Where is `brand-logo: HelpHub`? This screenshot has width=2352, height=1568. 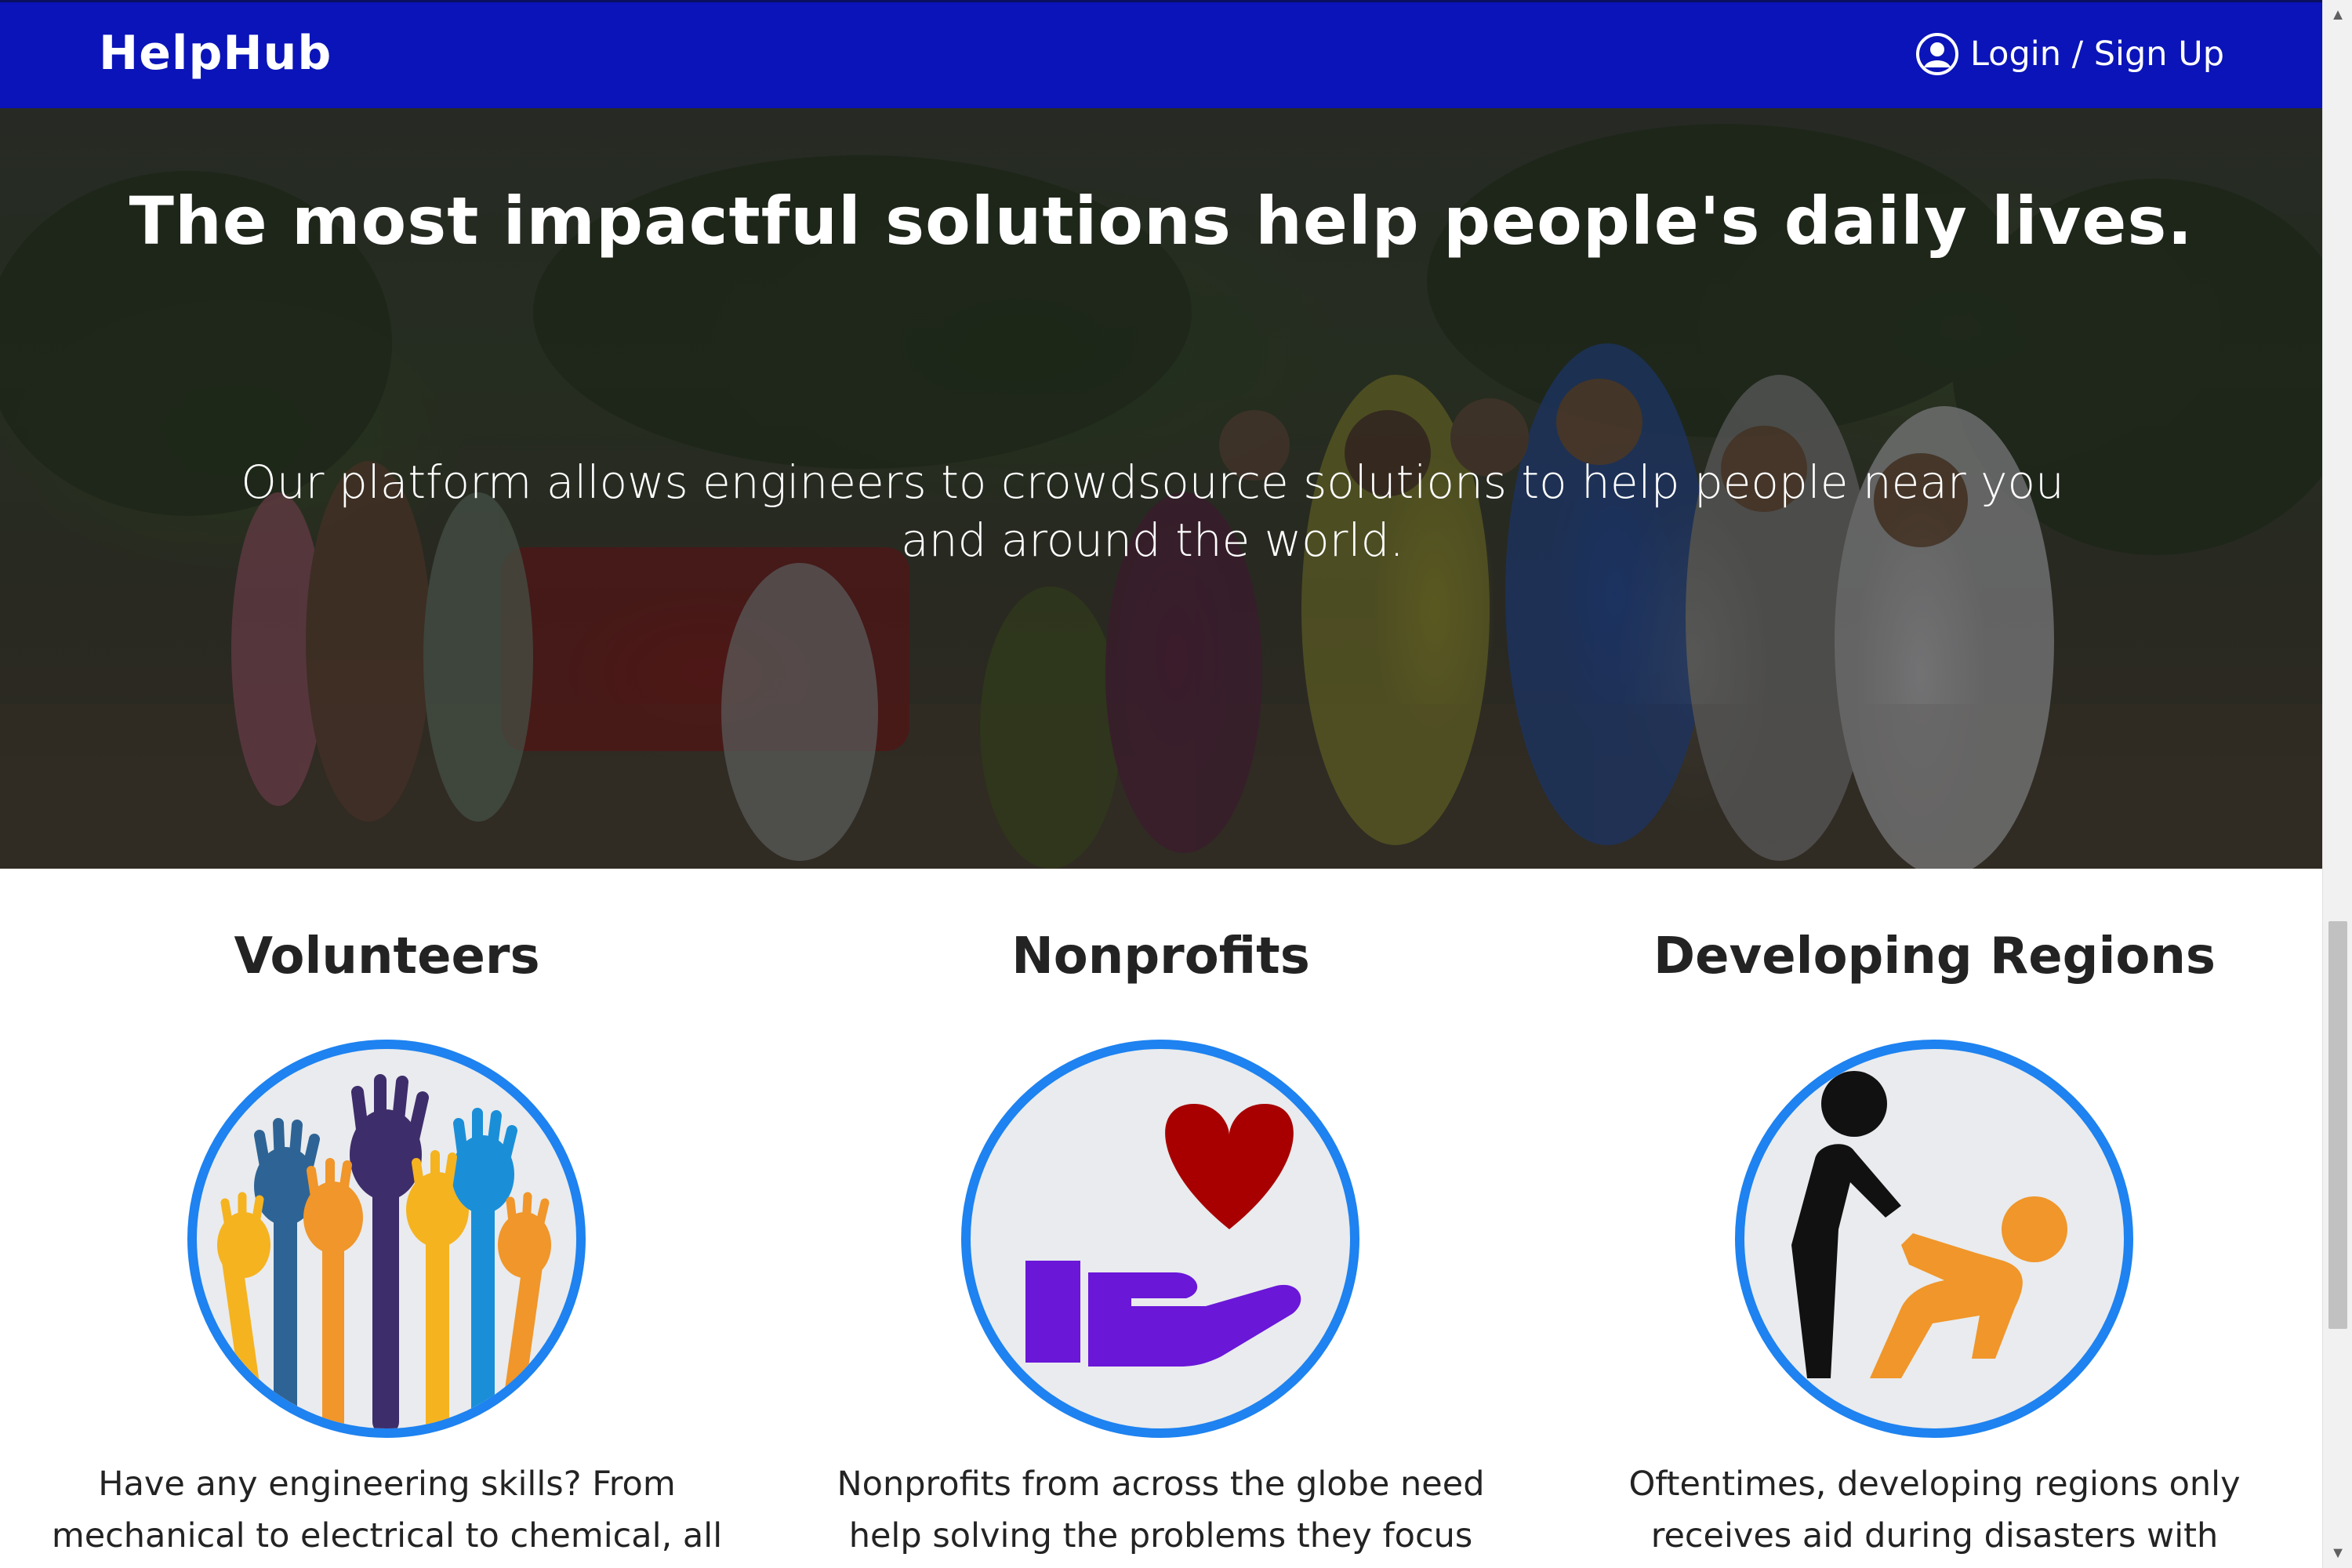 brand-logo: HelpHub is located at coordinates (215, 54).